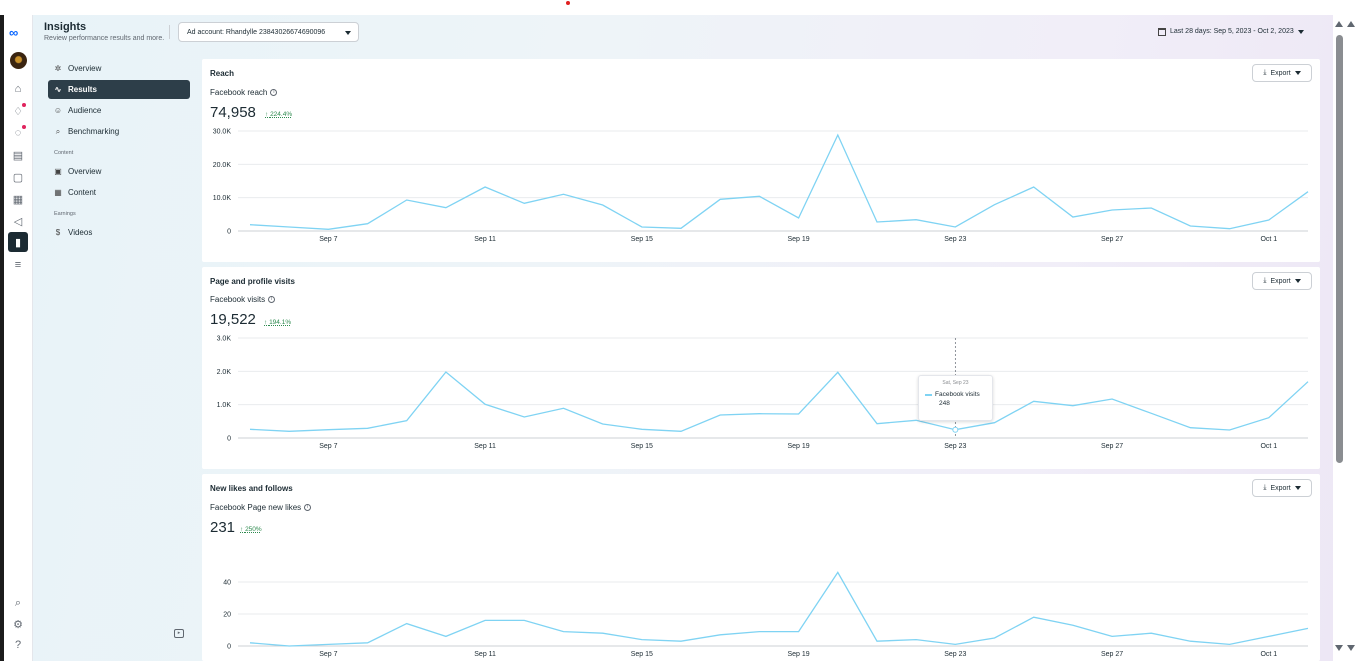  What do you see at coordinates (955, 383) in the screenshot?
I see `tooltip-date: Sat, Sep 23` at bounding box center [955, 383].